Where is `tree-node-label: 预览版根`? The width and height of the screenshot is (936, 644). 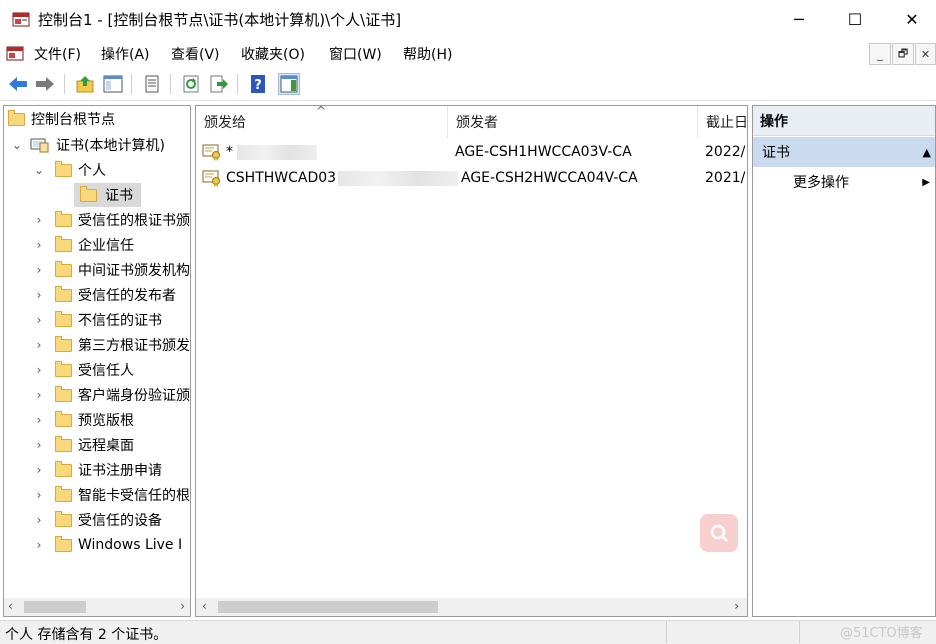
tree-node-label: 预览版根 is located at coordinates (106, 421).